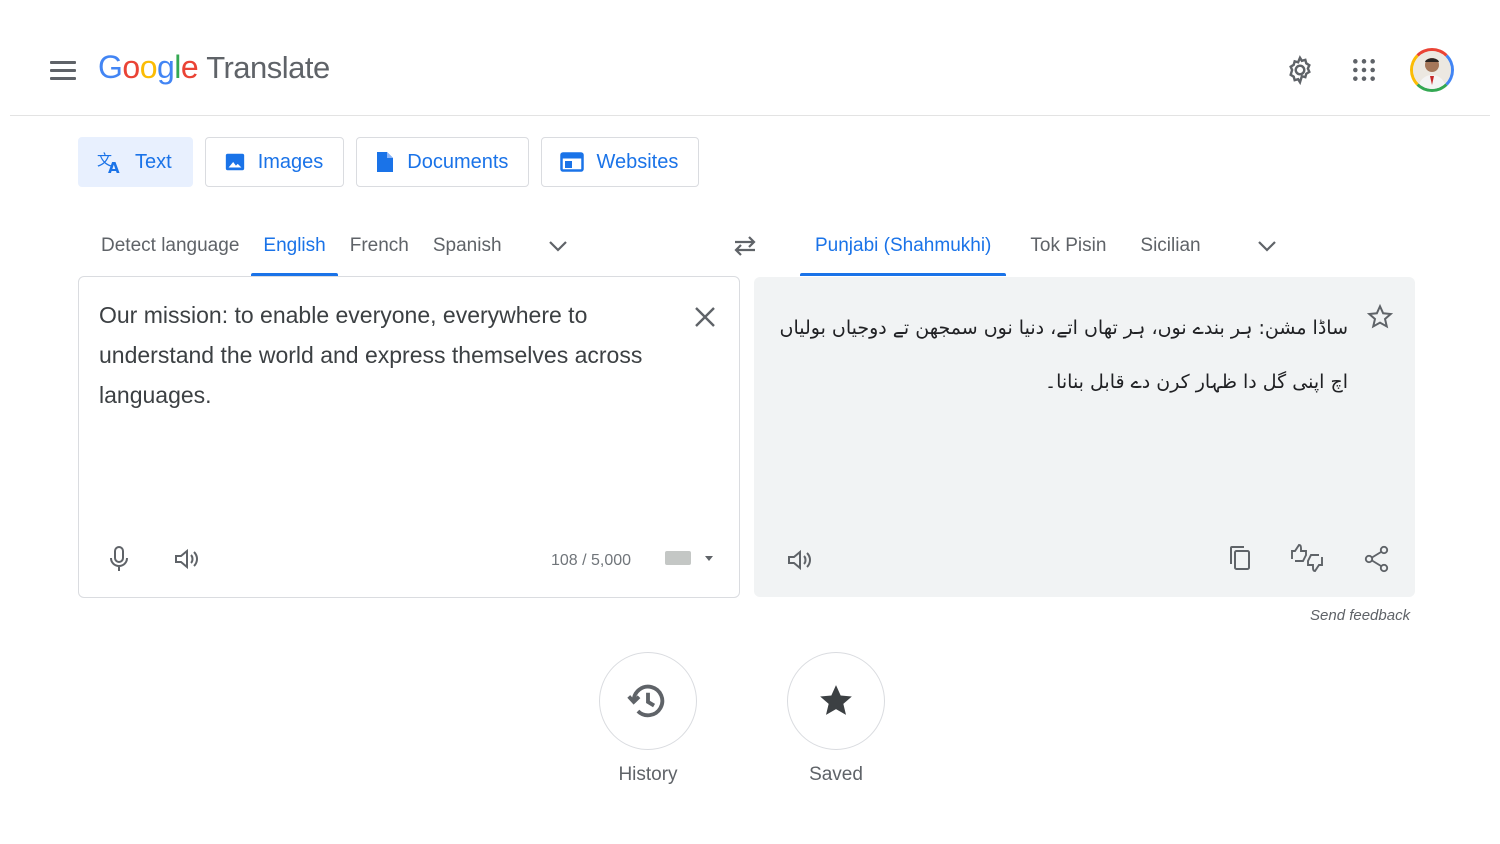 This screenshot has width=1500, height=844. Describe the element at coordinates (170, 246) in the screenshot. I see `source-lang-detect: Detect language` at that location.